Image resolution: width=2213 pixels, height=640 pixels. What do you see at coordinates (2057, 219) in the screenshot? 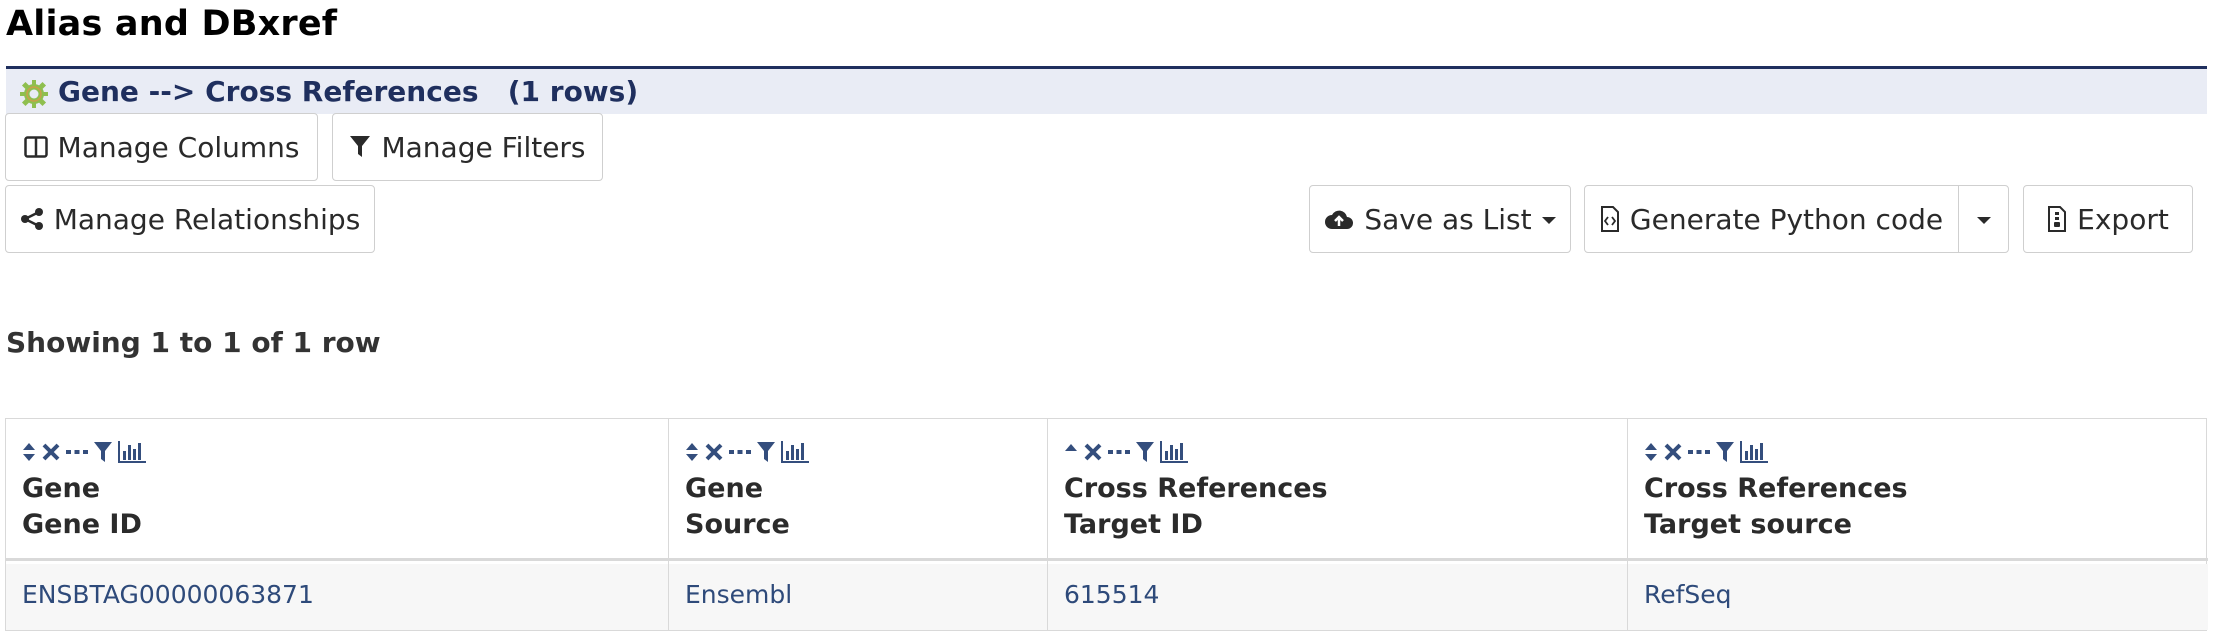
I see `file-export-icon` at bounding box center [2057, 219].